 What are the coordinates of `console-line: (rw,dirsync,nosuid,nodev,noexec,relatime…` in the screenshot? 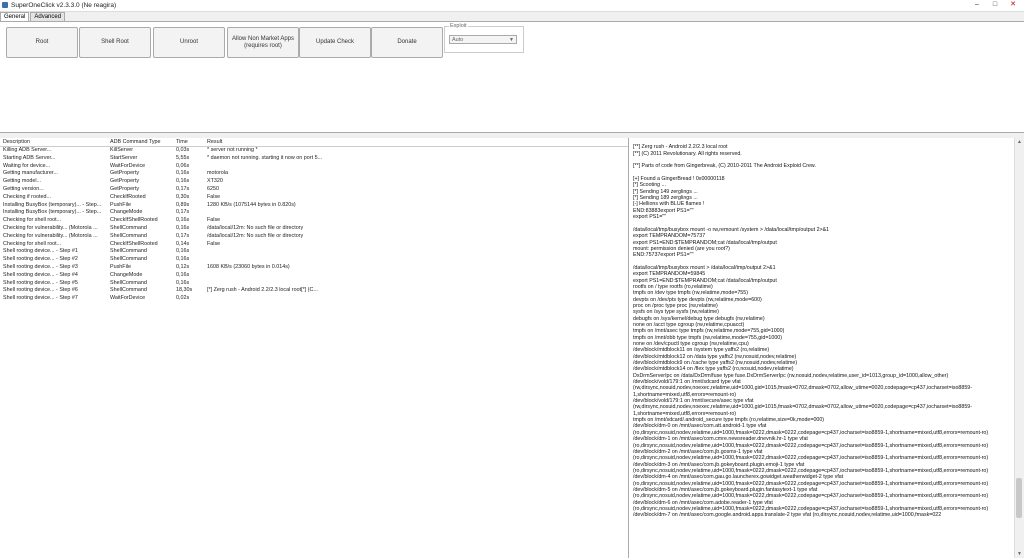 It's located at (802, 407).